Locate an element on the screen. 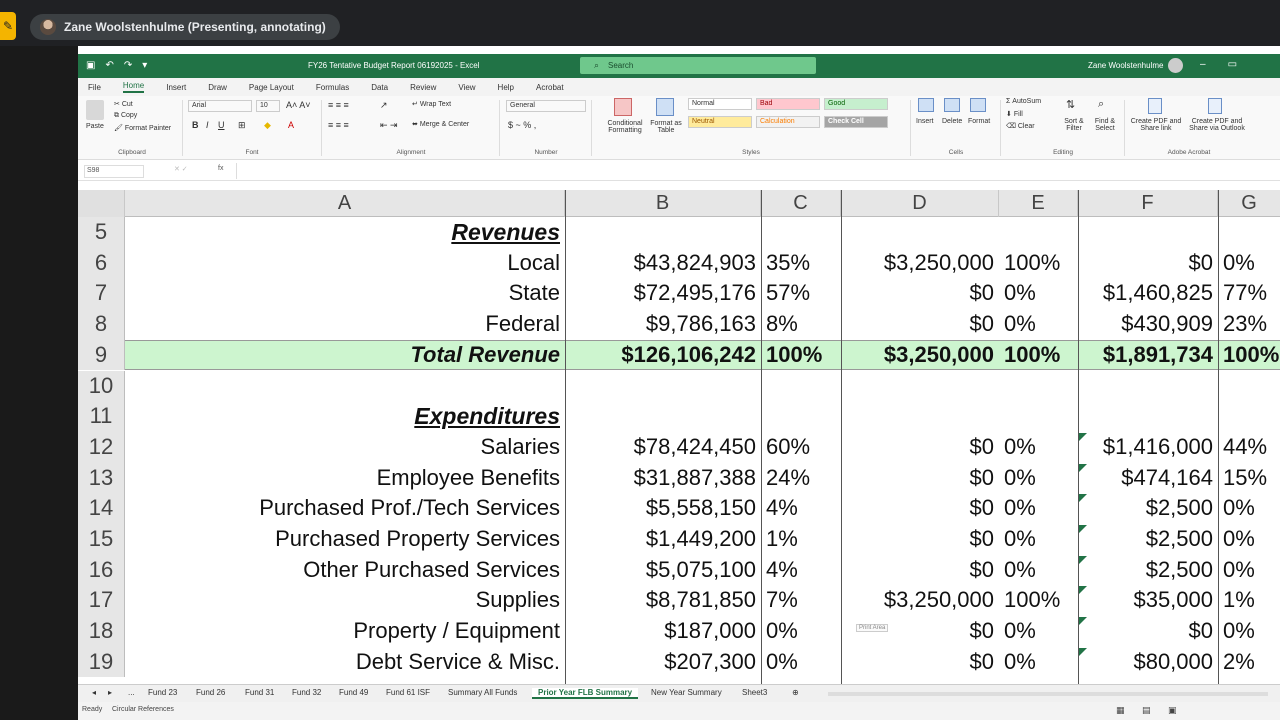 This screenshot has height=720, width=1280. presenting-icon: ✎ is located at coordinates (8, 26).